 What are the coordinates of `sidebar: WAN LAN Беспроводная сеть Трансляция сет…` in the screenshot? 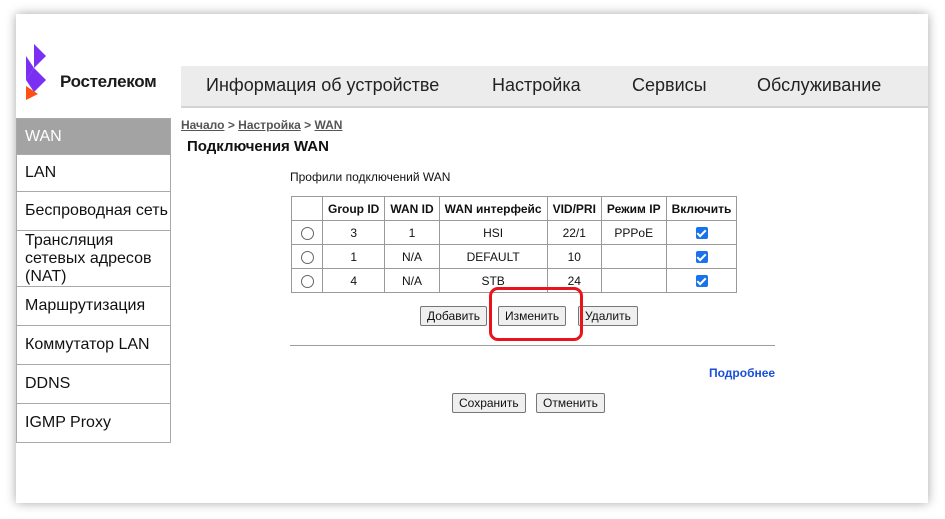 It's located at (93, 280).